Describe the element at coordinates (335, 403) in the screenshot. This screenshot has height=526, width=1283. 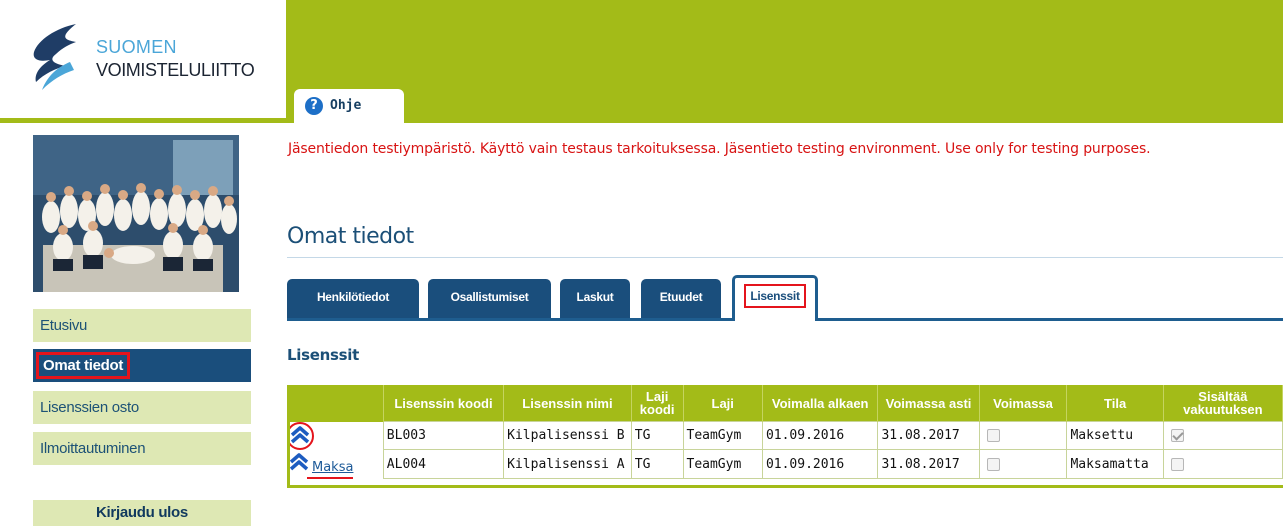
I see `header-action` at that location.